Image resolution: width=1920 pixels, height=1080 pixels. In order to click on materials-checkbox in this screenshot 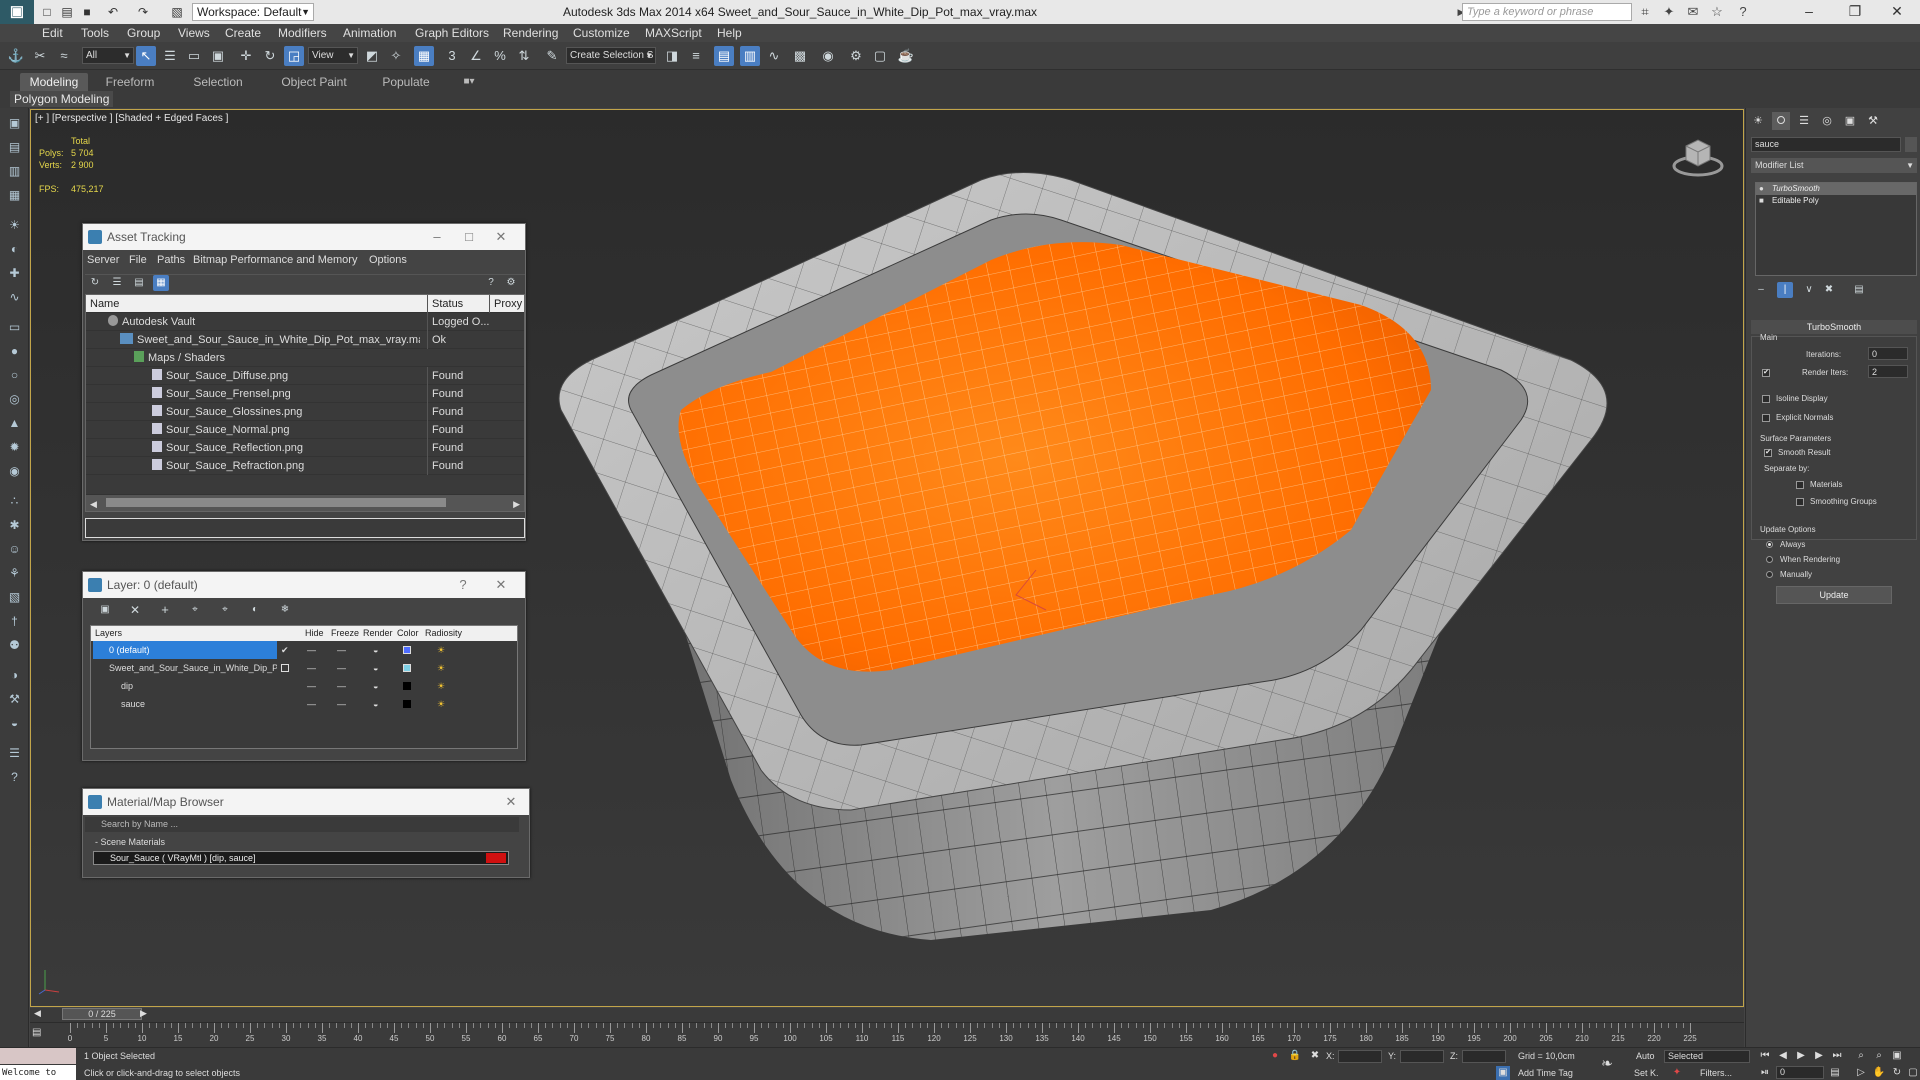, I will do `click(1800, 485)`.